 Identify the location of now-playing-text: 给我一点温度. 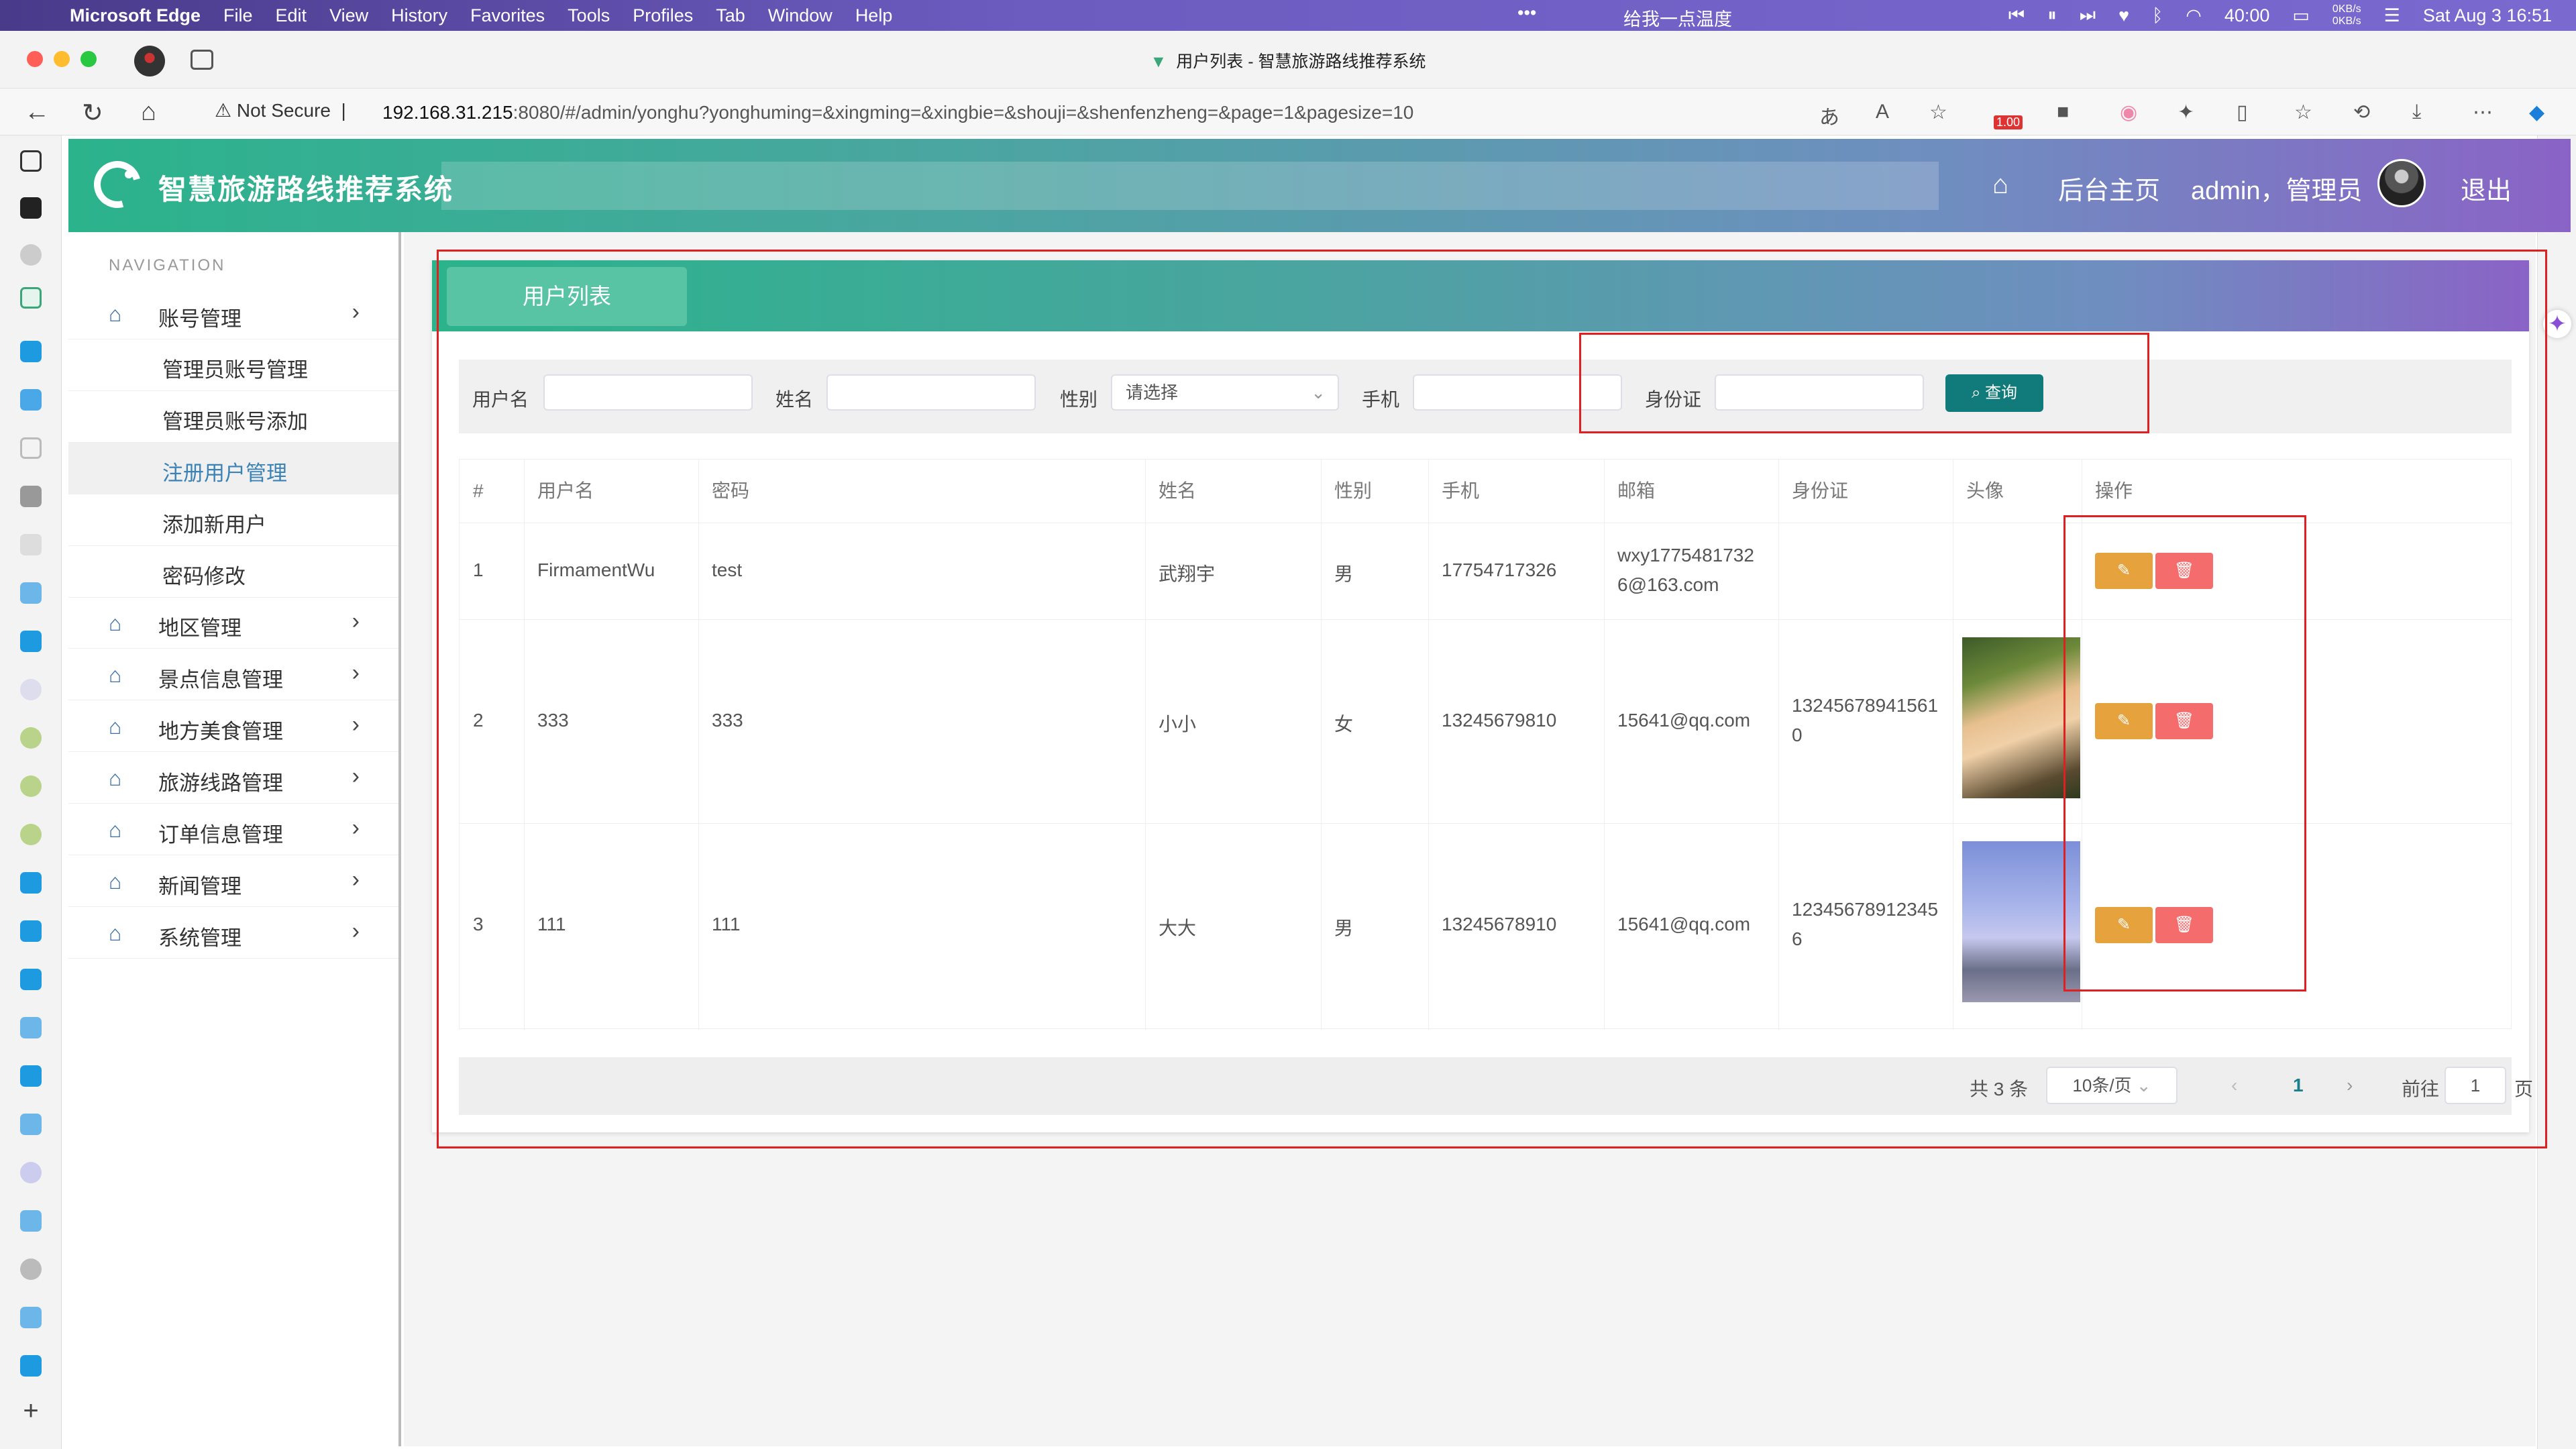
(1677, 19).